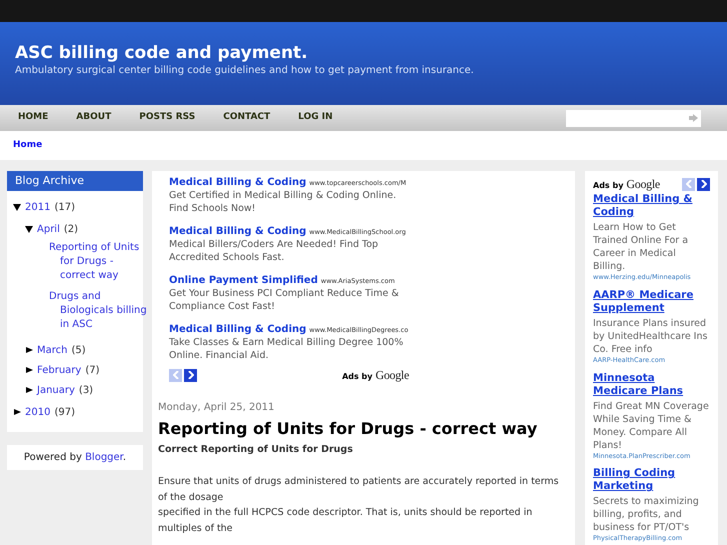 This screenshot has width=727, height=545. What do you see at coordinates (641, 247) in the screenshot?
I see `ad-description: Learn How to Get Trained Online For a Career in Medical Billing.` at bounding box center [641, 247].